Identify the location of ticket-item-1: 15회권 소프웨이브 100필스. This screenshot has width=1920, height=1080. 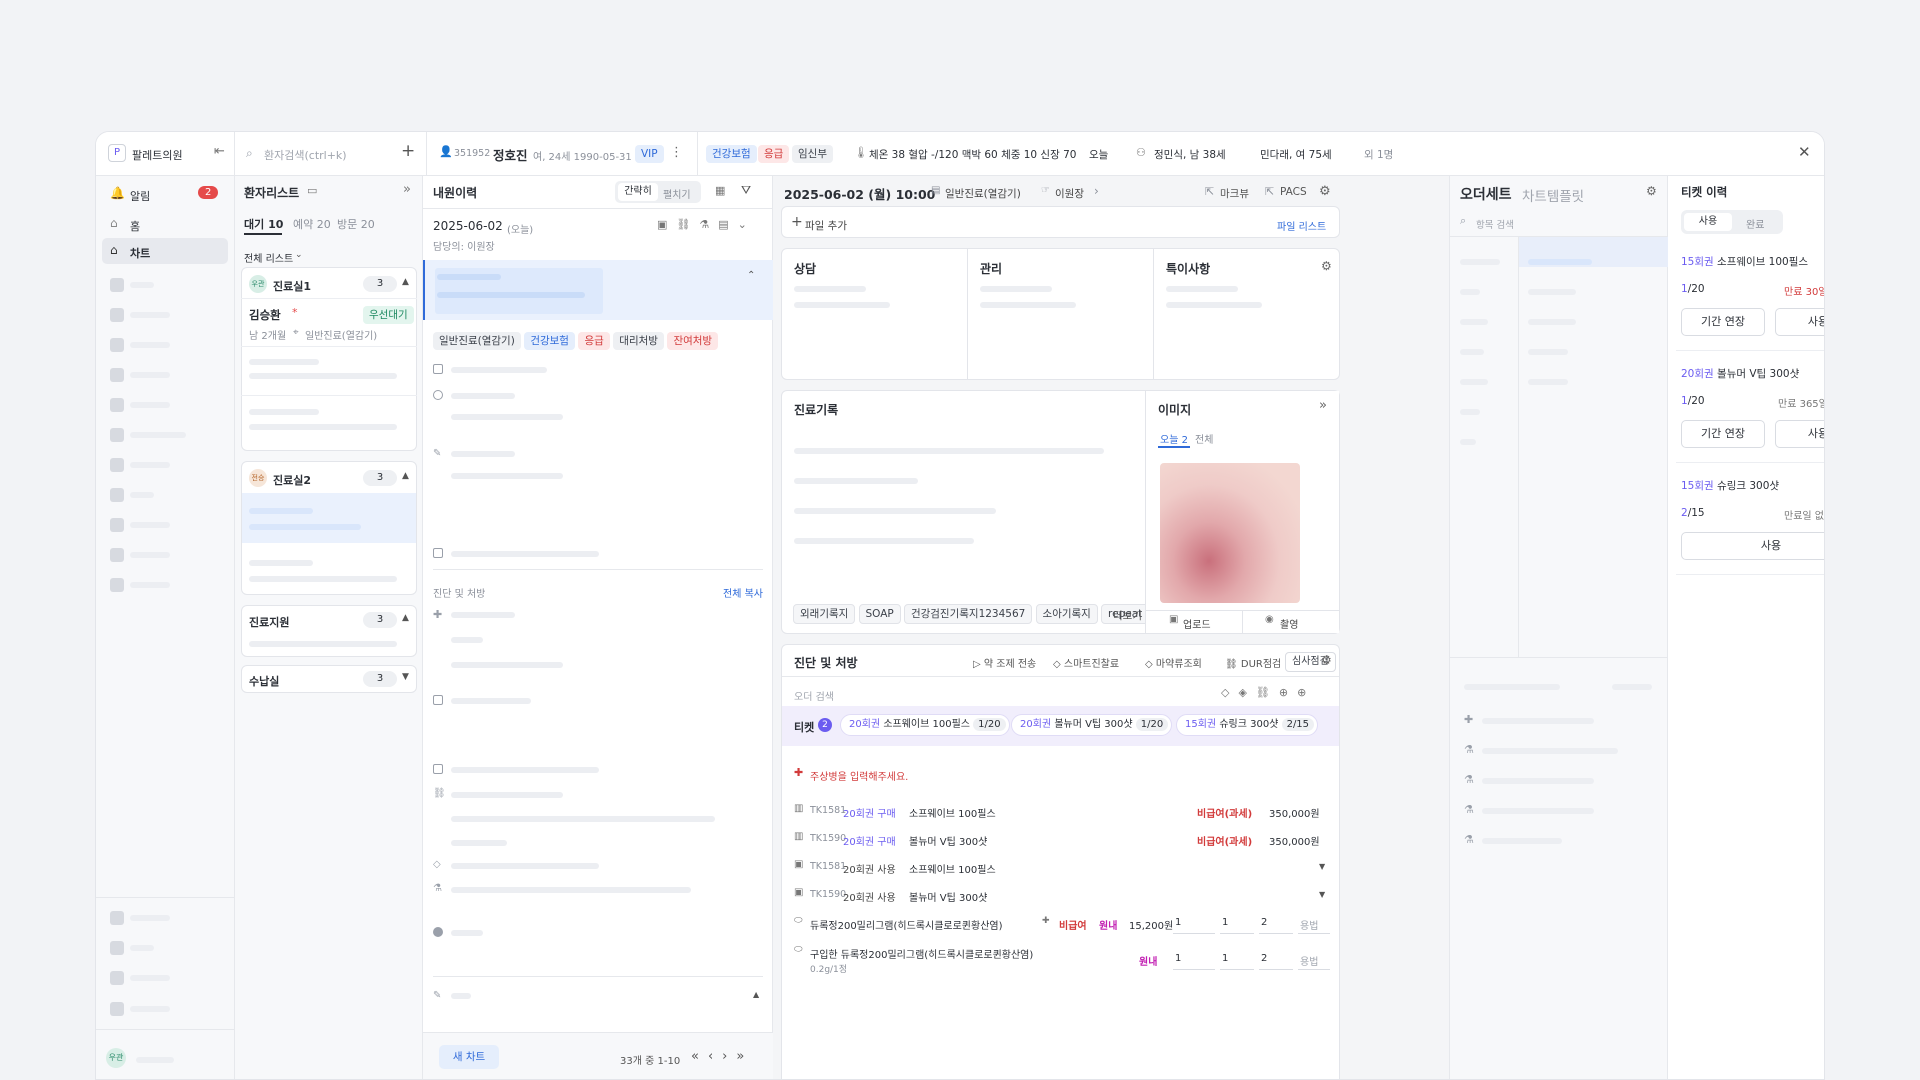
(1744, 261).